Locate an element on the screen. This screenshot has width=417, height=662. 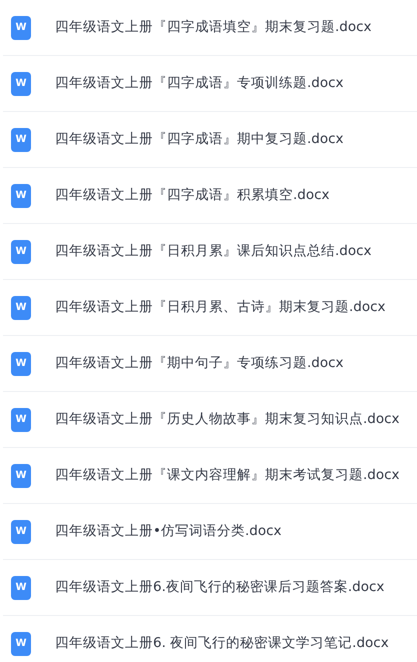
file-row: W 四年级语文上册『课文内容理解』期末考试复习题.docx is located at coordinates (210, 476).